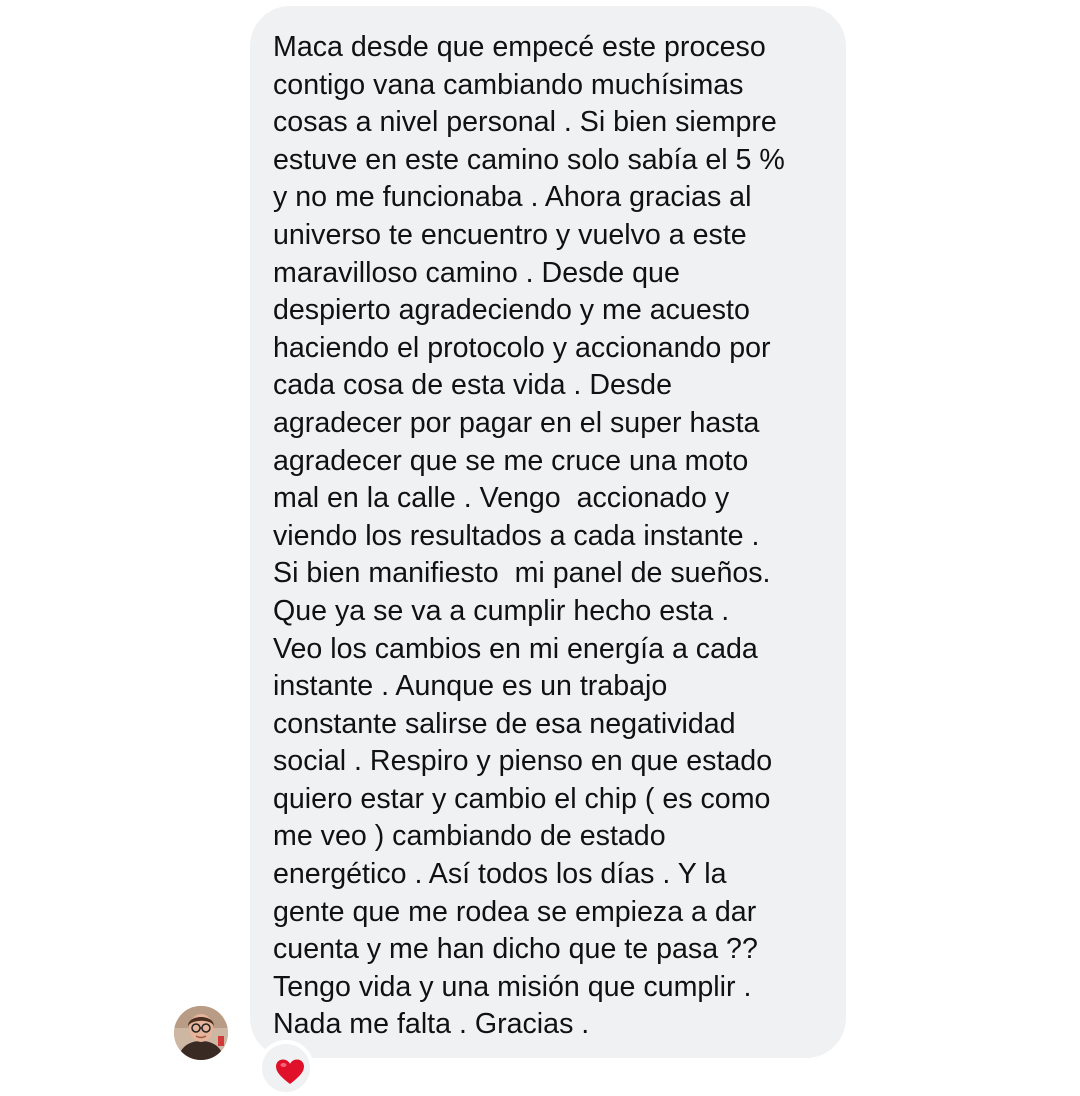 The height and width of the screenshot is (1096, 1080). I want to click on message-line: Tengo vida y una misión que cumplir ., so click(512, 986).